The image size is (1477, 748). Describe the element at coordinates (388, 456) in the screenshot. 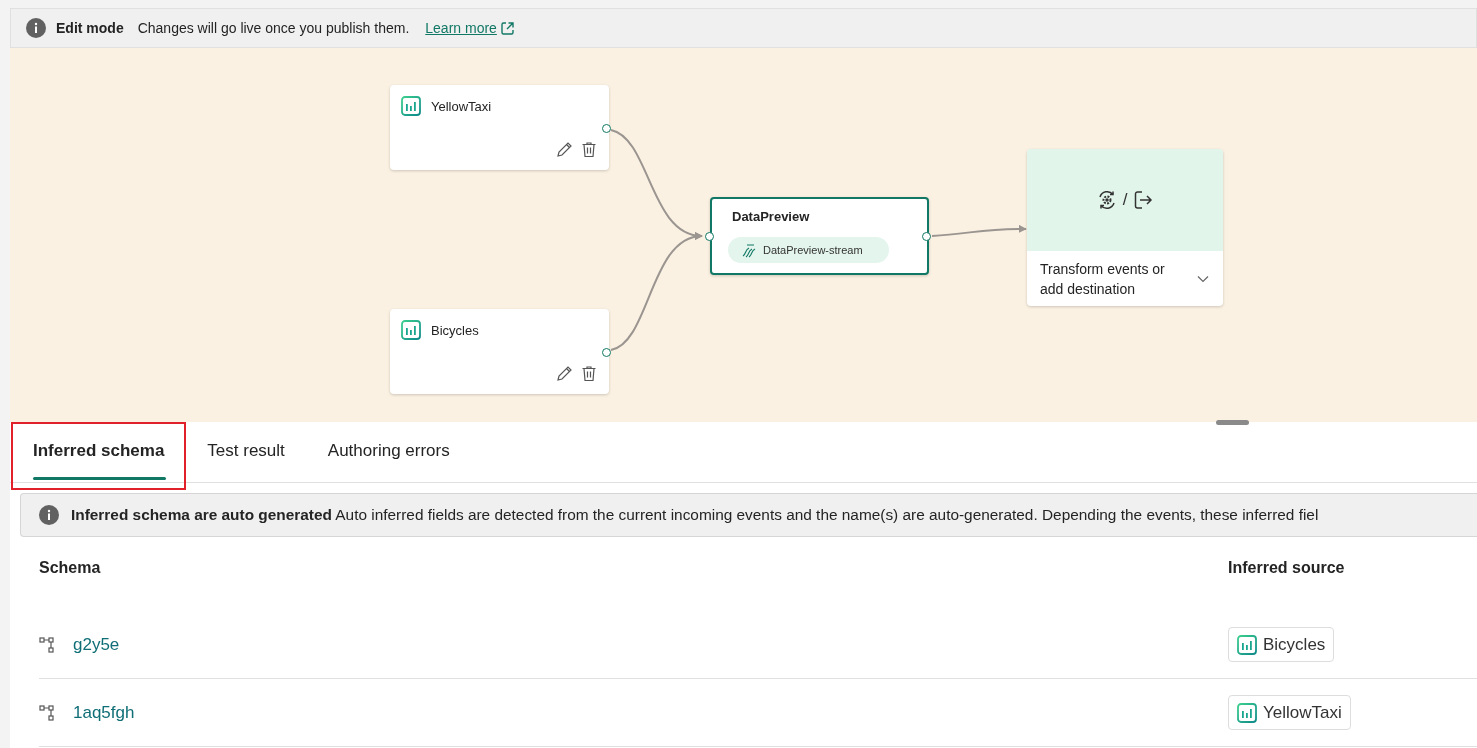

I see `tab: Authoring errors` at that location.